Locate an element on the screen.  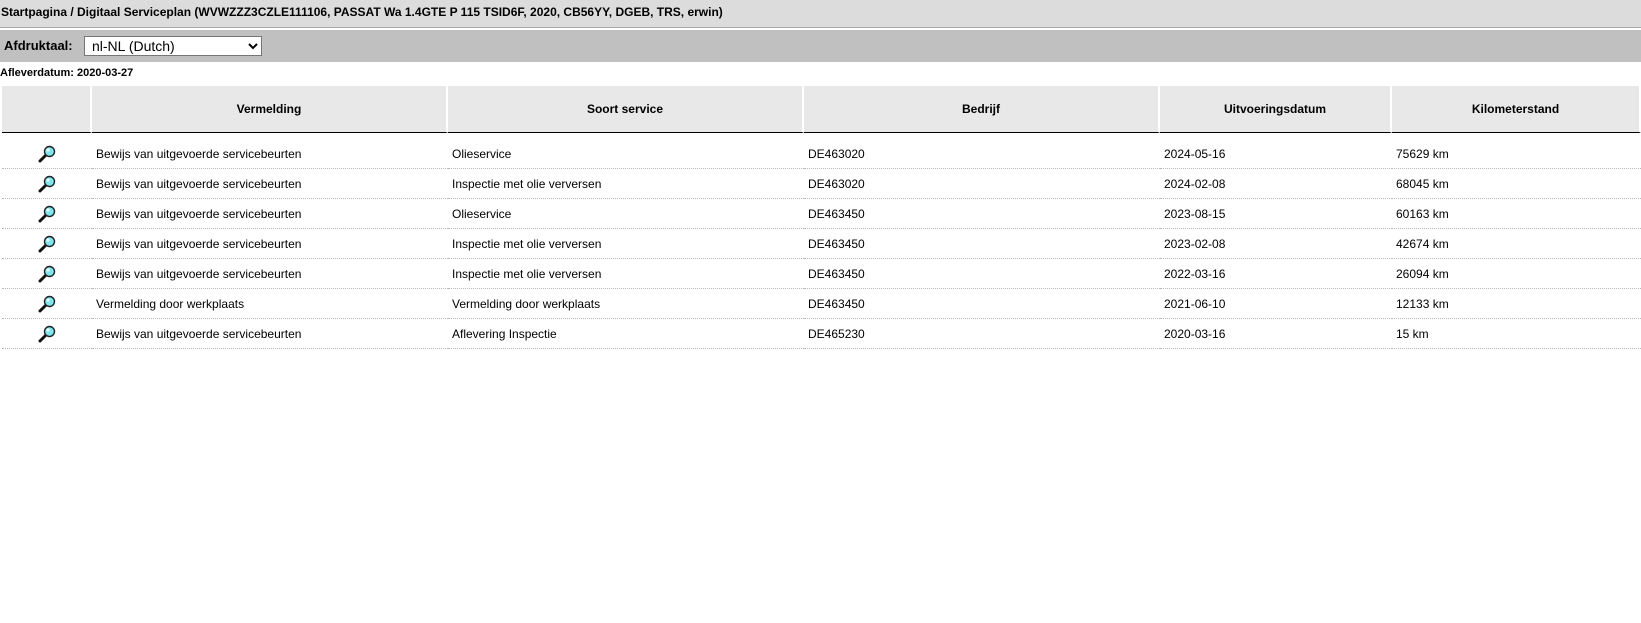
cell-soort-service: Aflevering Inspectie is located at coordinates (626, 334).